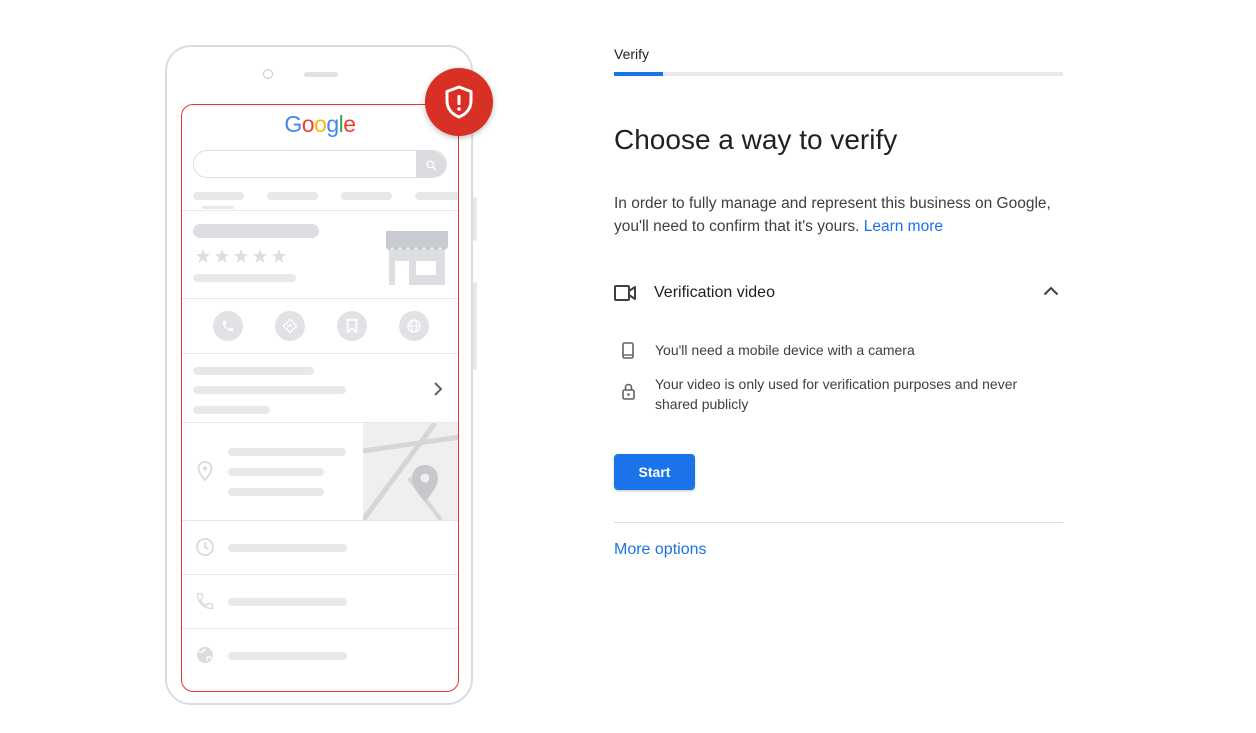 Image resolution: width=1256 pixels, height=733 pixels. I want to click on logo-letter: G, so click(293, 124).